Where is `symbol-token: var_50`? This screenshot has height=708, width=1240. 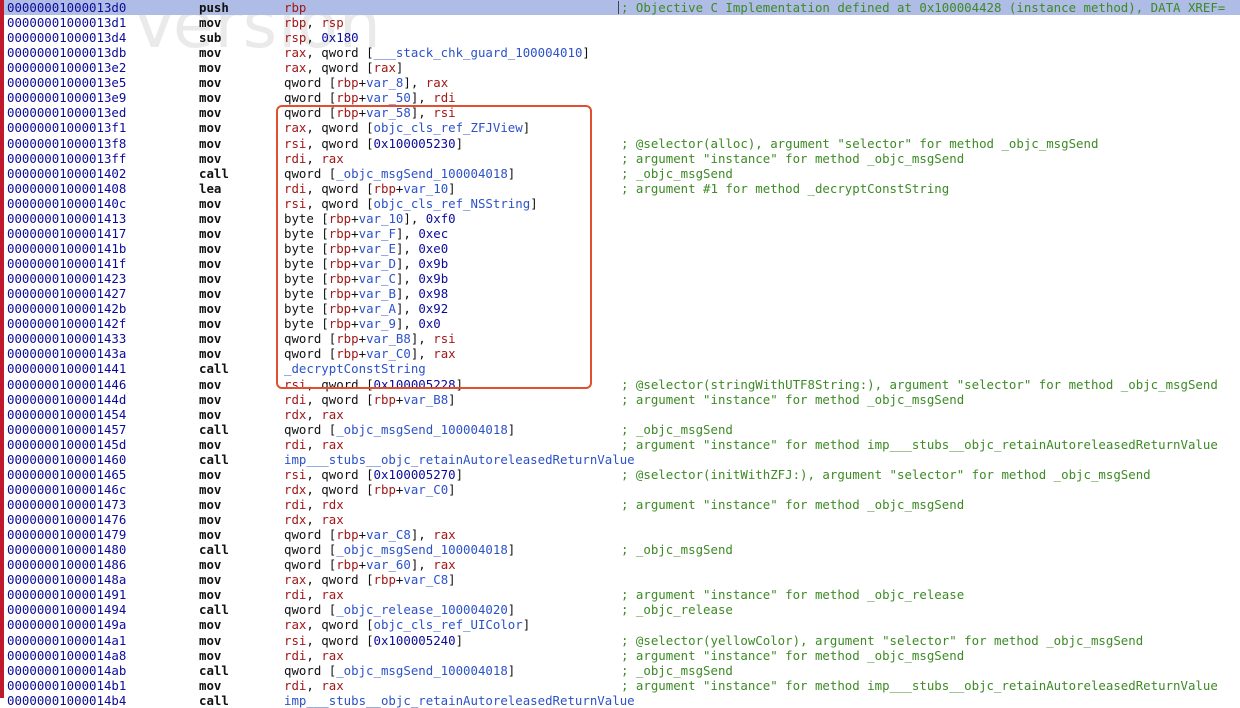
symbol-token: var_50 is located at coordinates (388, 97).